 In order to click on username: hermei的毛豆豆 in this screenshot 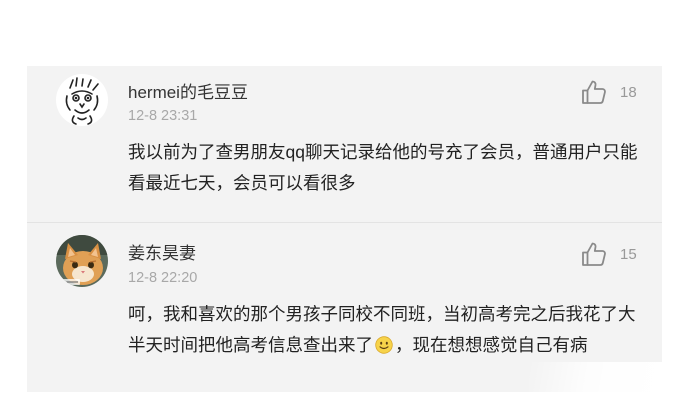, I will do `click(188, 90)`.